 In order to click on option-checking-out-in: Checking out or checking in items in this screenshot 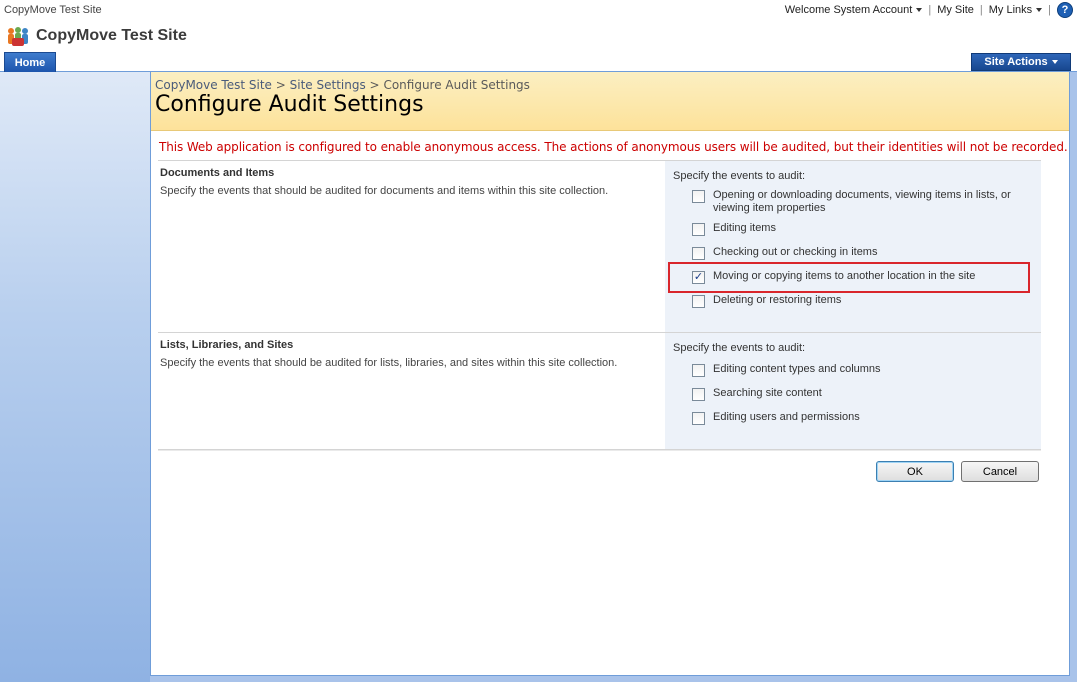, I will do `click(784, 253)`.